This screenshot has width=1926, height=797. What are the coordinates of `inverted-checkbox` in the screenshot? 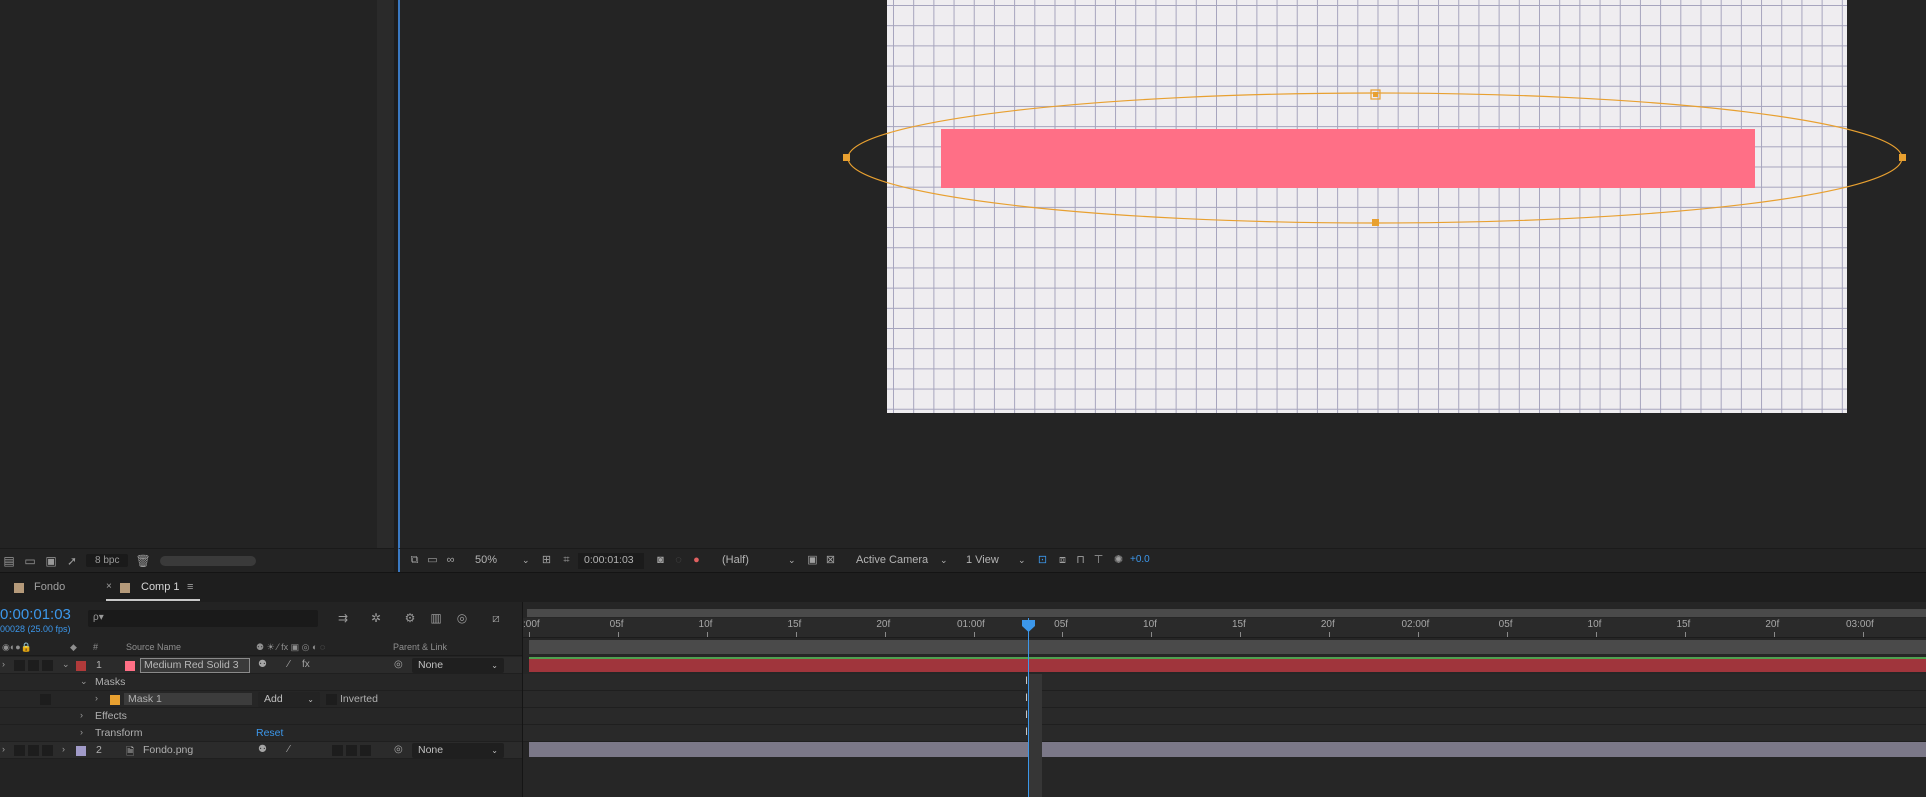 It's located at (331, 699).